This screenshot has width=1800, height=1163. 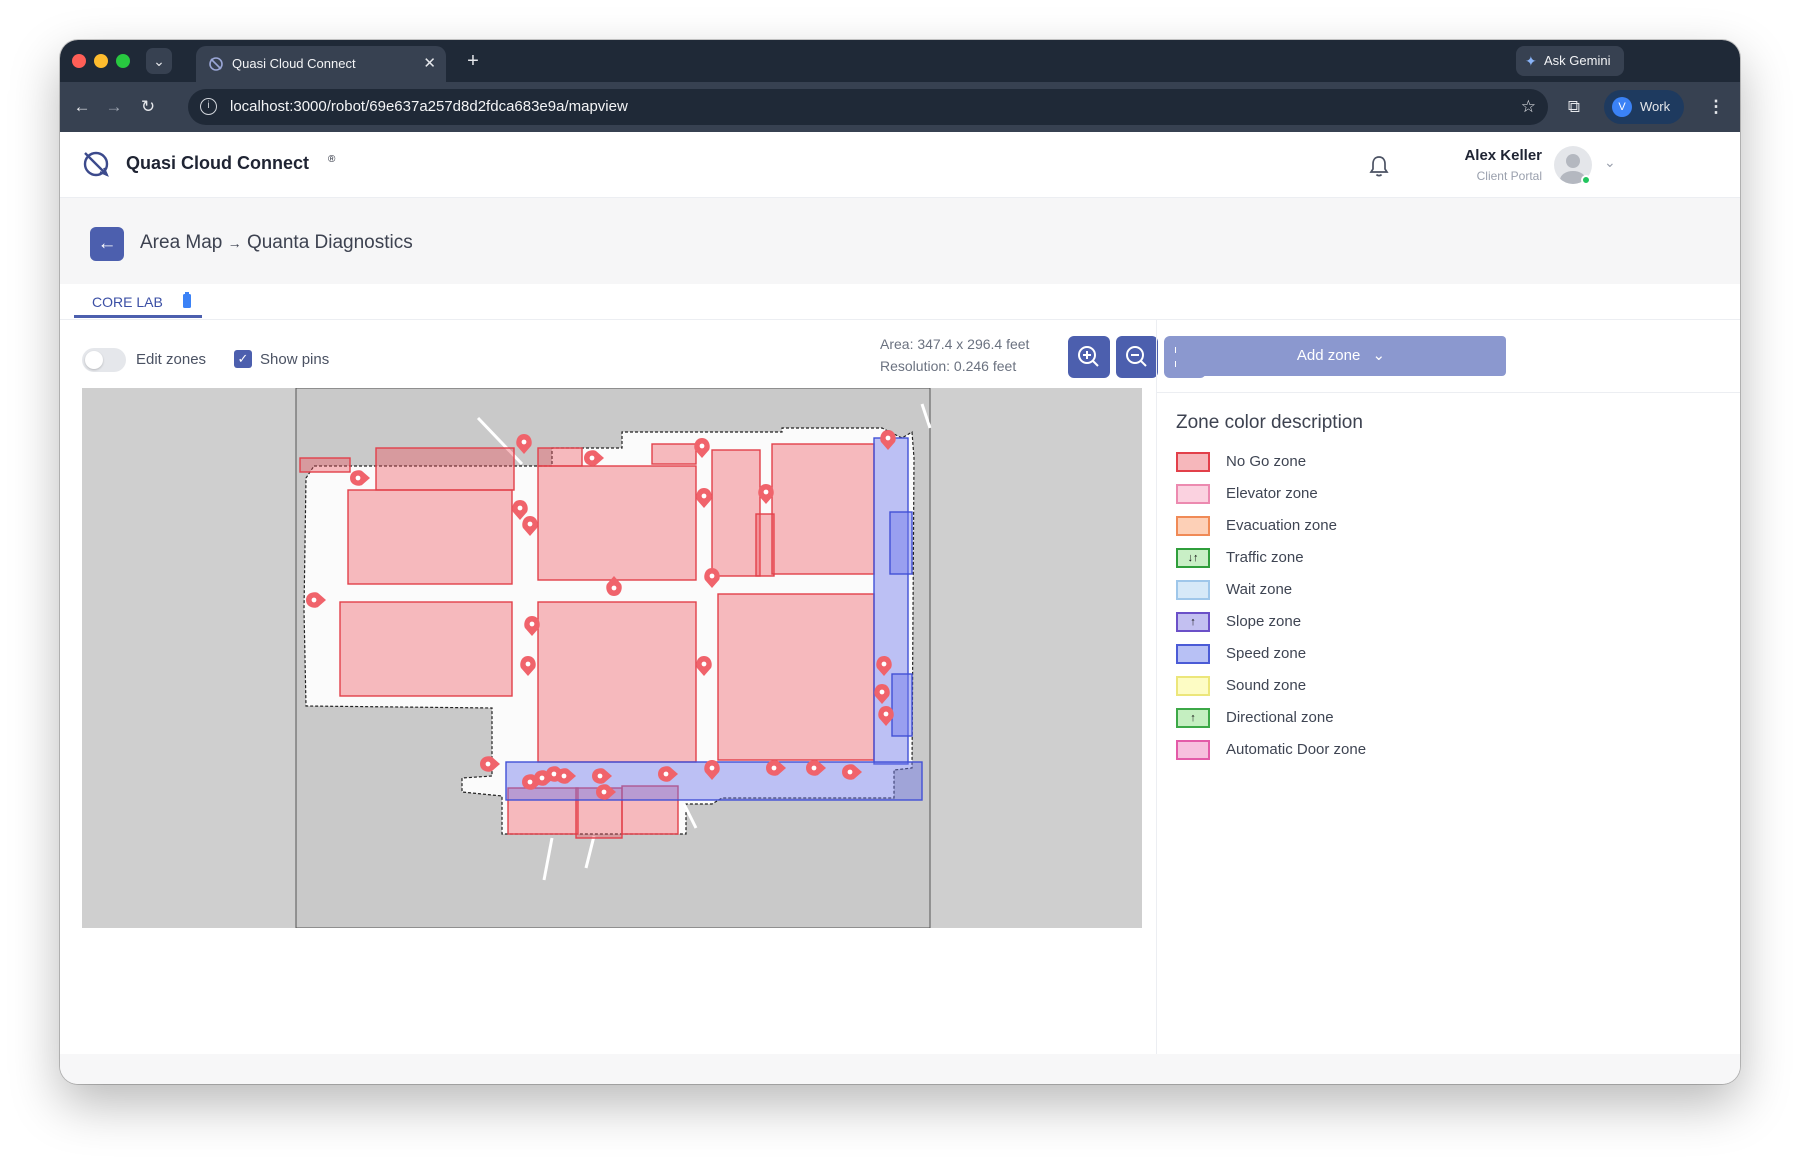 What do you see at coordinates (1379, 166) in the screenshot?
I see `notification-bell-icon` at bounding box center [1379, 166].